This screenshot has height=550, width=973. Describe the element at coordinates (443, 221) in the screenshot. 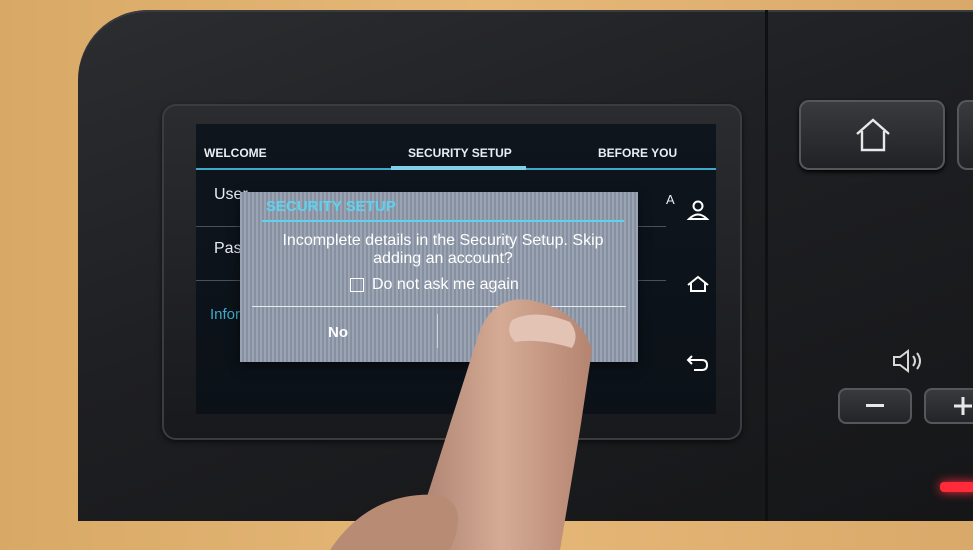

I see `dialog-title-underline` at that location.